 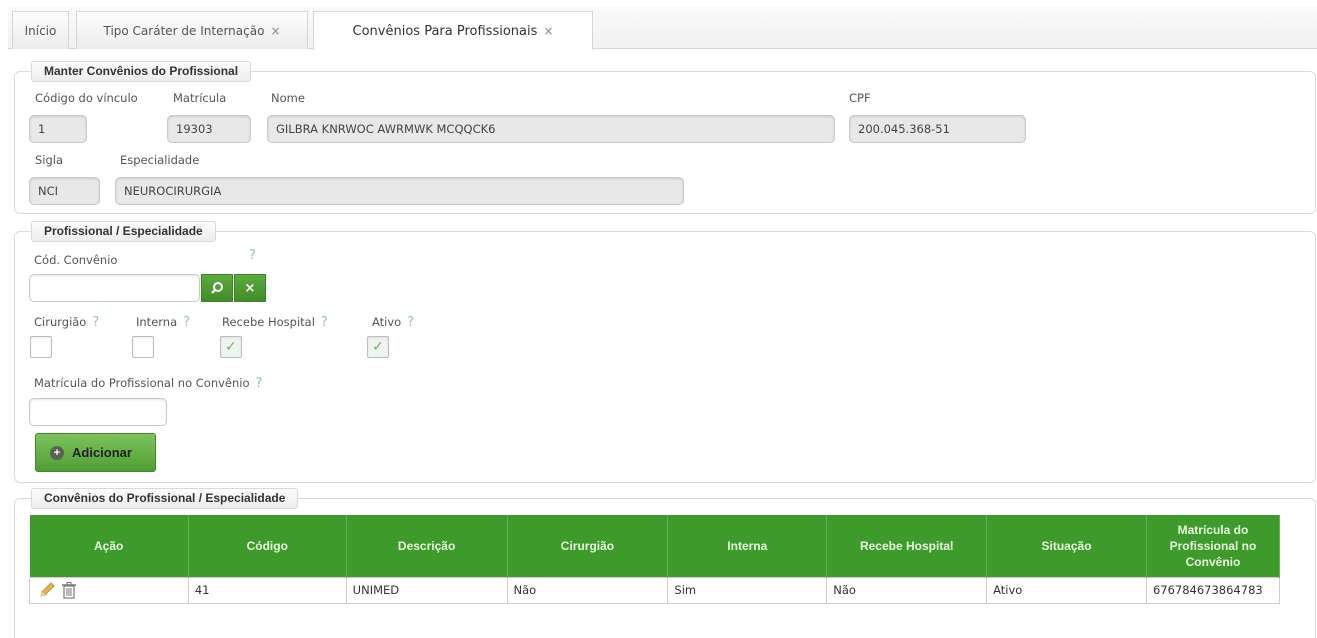 What do you see at coordinates (445, 31) in the screenshot?
I see `tab-label: Convênios Para Profissionais` at bounding box center [445, 31].